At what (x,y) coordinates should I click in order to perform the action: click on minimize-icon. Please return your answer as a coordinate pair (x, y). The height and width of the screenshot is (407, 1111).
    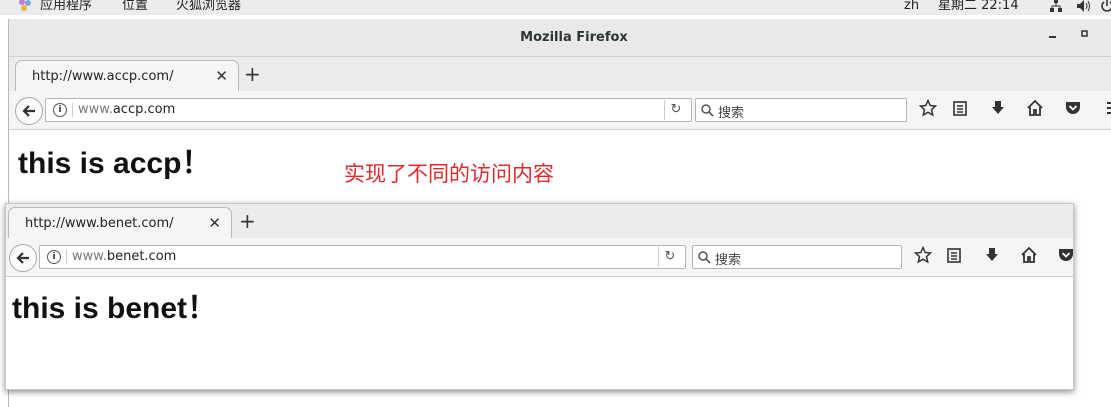
    Looking at the image, I should click on (1053, 35).